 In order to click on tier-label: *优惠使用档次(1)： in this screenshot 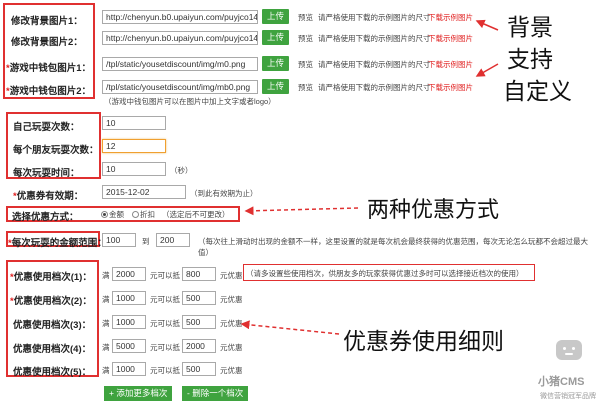, I will do `click(51, 277)`.